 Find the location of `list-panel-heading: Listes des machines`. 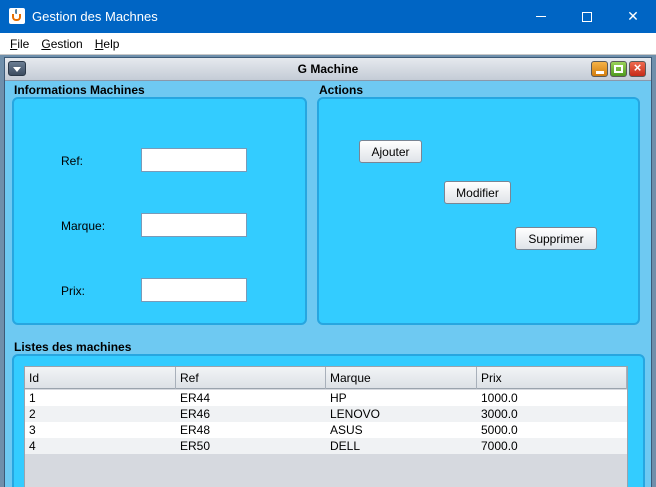

list-panel-heading: Listes des machines is located at coordinates (73, 347).